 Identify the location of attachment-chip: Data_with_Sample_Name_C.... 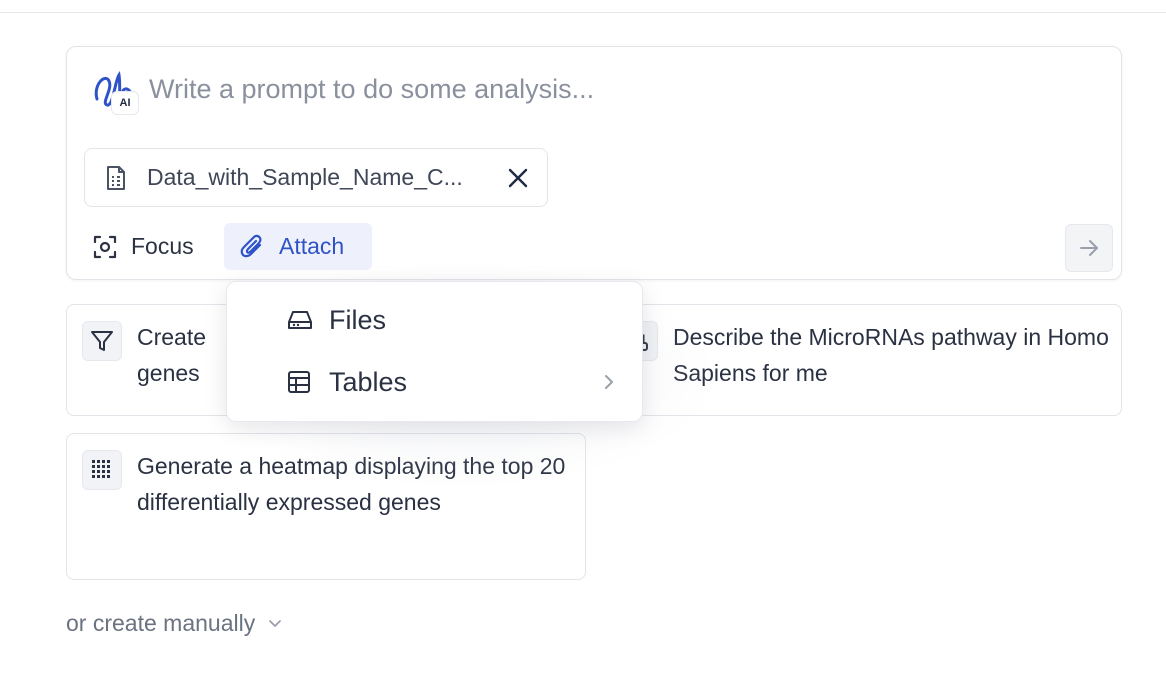
(316, 177).